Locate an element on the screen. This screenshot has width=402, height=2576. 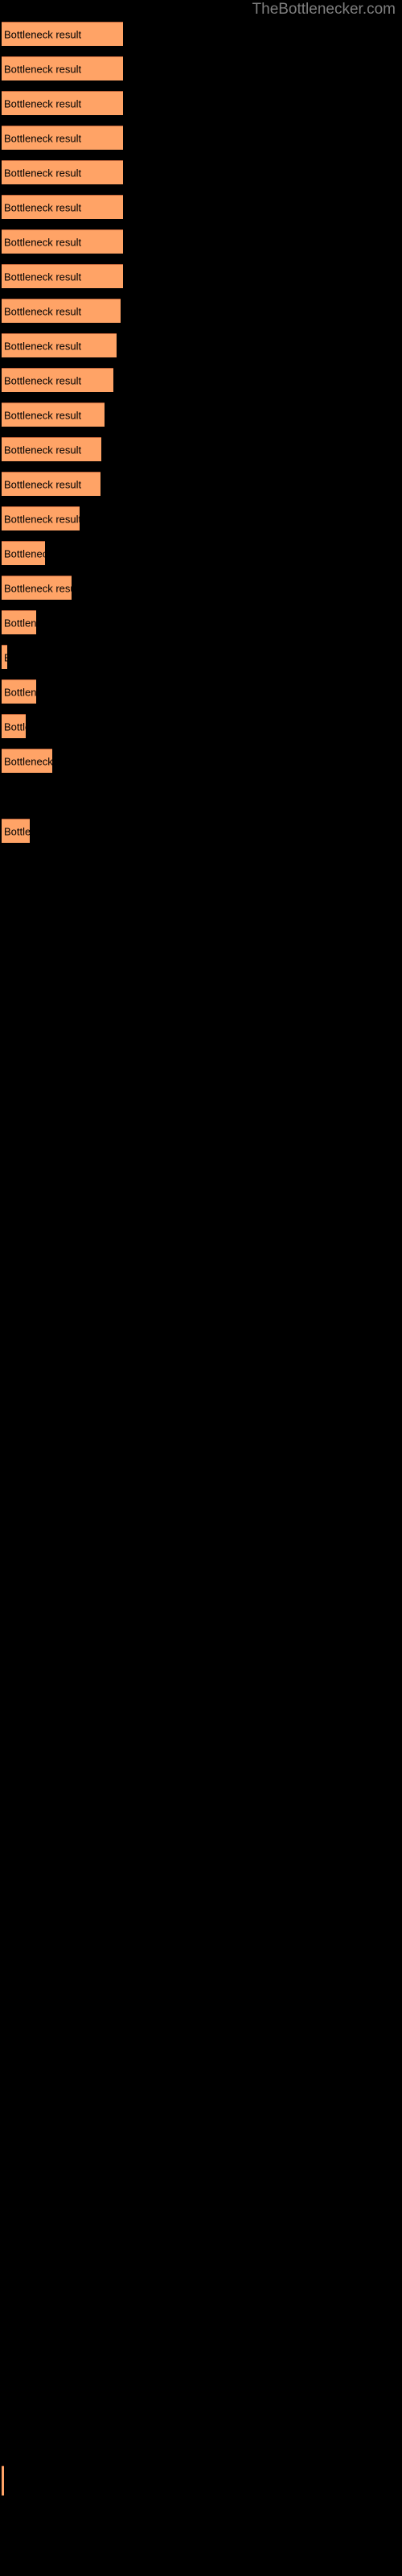
bar-result-13: Bottleneck result is located at coordinates (51, 449).